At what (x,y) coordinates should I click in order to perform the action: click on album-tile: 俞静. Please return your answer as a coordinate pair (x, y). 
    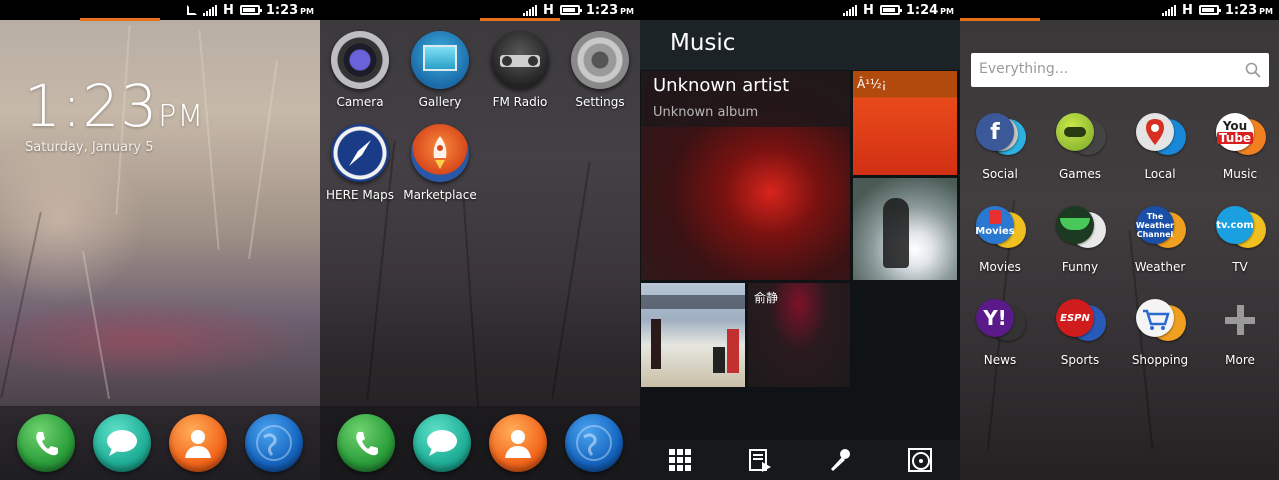
    Looking at the image, I should click on (799, 335).